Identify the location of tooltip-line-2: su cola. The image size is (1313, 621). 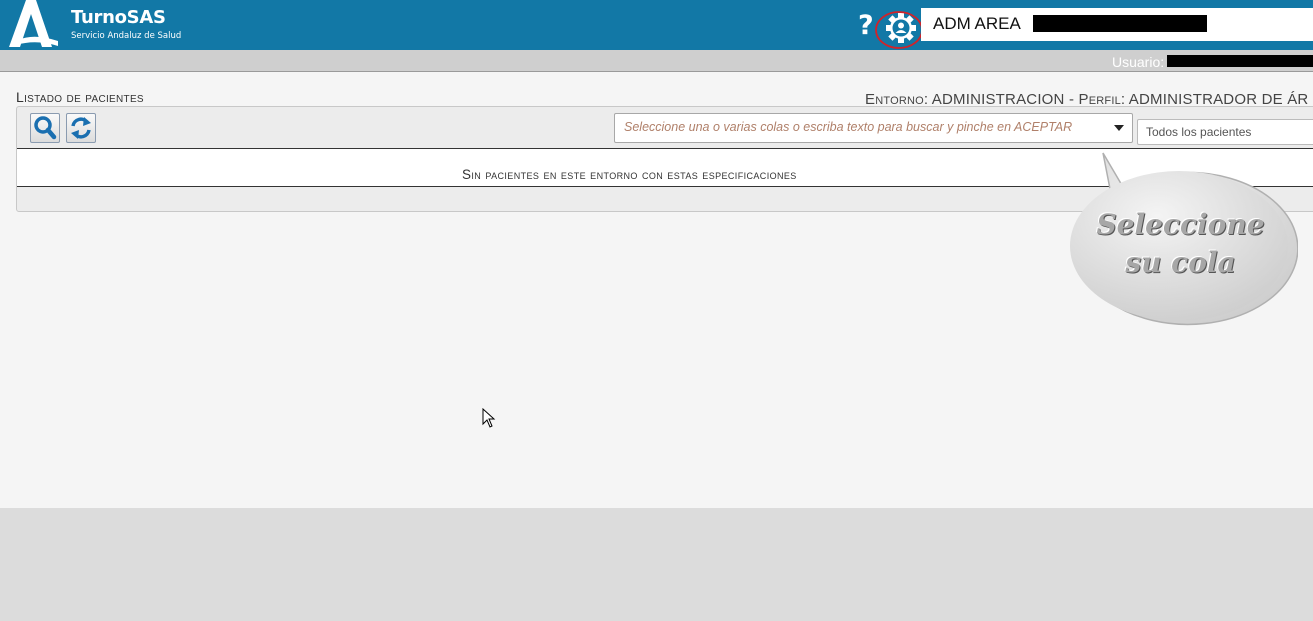
(1180, 262).